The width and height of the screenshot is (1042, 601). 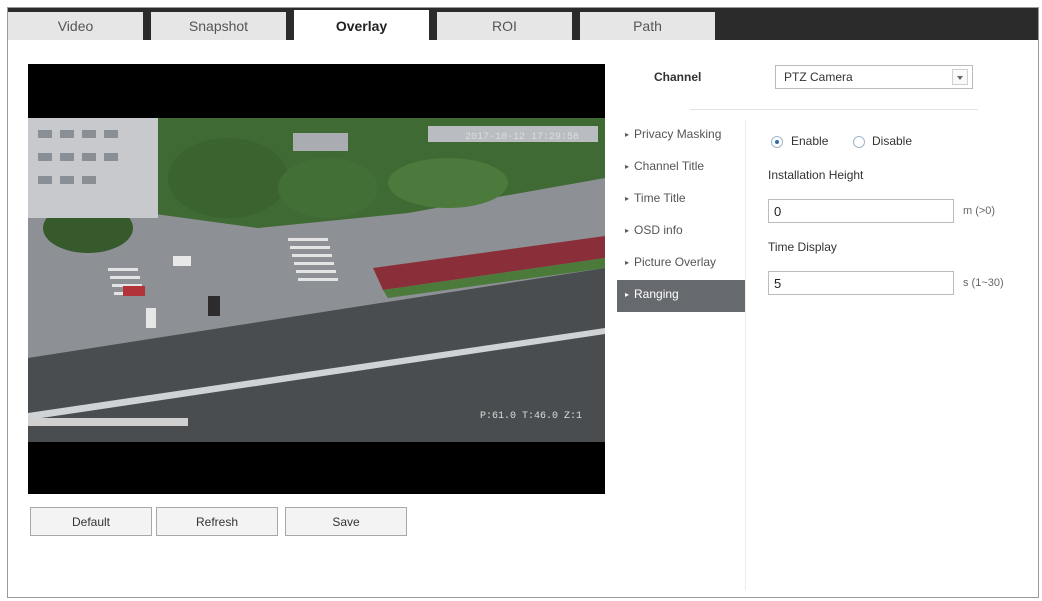 I want to click on installation-height-unit: m (>0), so click(x=979, y=211).